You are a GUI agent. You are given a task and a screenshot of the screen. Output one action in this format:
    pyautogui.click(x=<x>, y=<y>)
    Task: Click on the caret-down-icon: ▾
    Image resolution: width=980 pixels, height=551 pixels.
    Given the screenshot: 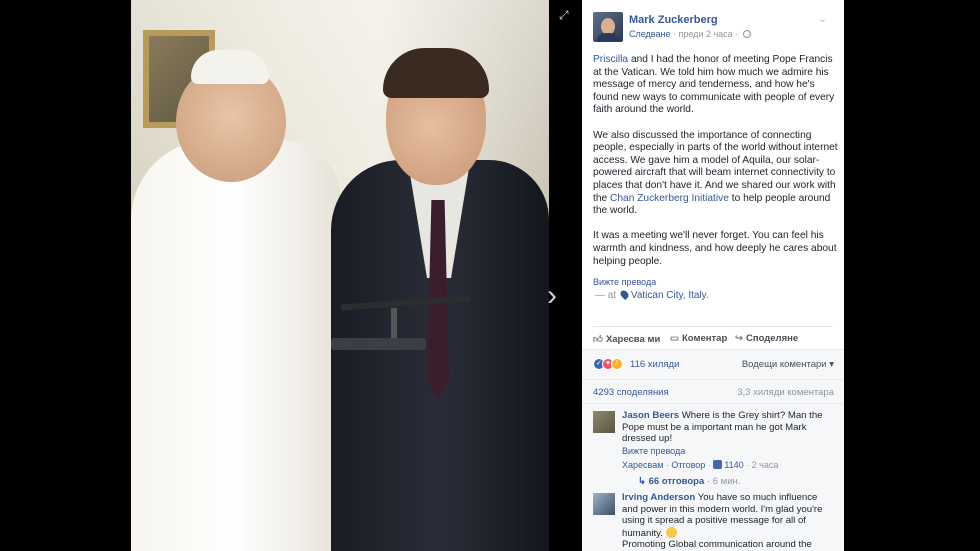 What is the action you would take?
    pyautogui.click(x=830, y=364)
    